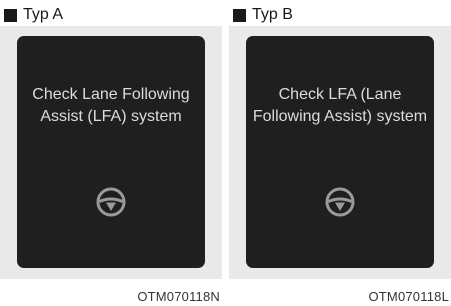  What do you see at coordinates (272, 14) in the screenshot?
I see `type-label-text: Typ B` at bounding box center [272, 14].